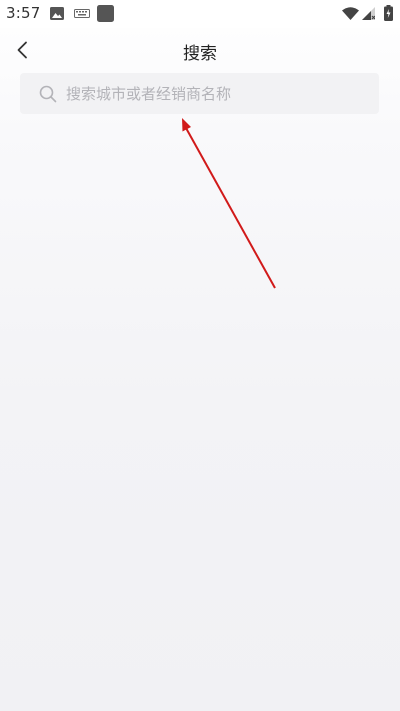 The image size is (400, 711). Describe the element at coordinates (388, 13) in the screenshot. I see `battery-icon` at that location.